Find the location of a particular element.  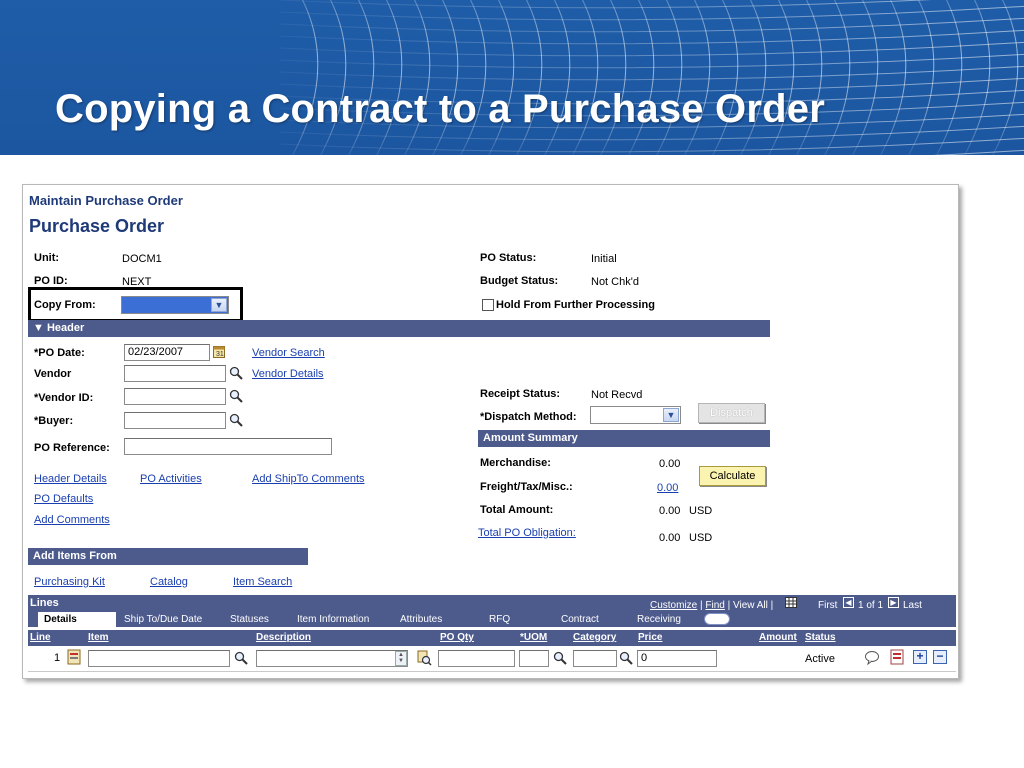

obligation-currency: USD is located at coordinates (701, 538).